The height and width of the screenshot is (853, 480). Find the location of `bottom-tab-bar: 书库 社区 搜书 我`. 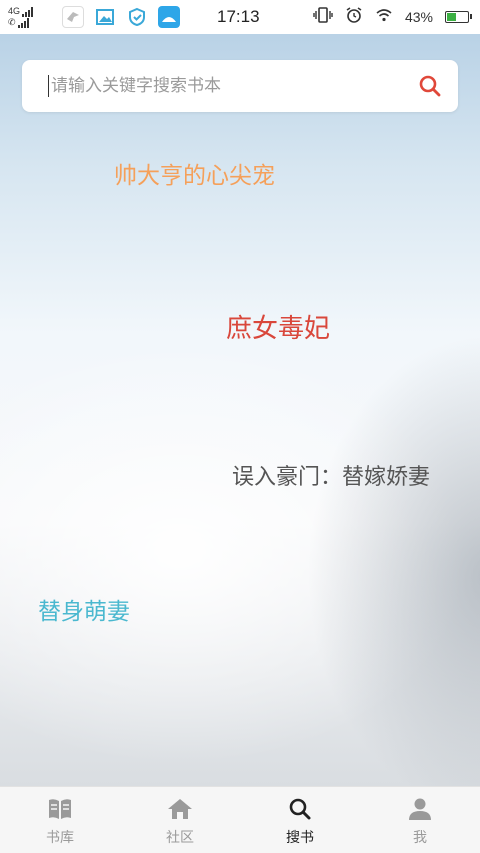

bottom-tab-bar: 书库 社区 搜书 我 is located at coordinates (240, 819).